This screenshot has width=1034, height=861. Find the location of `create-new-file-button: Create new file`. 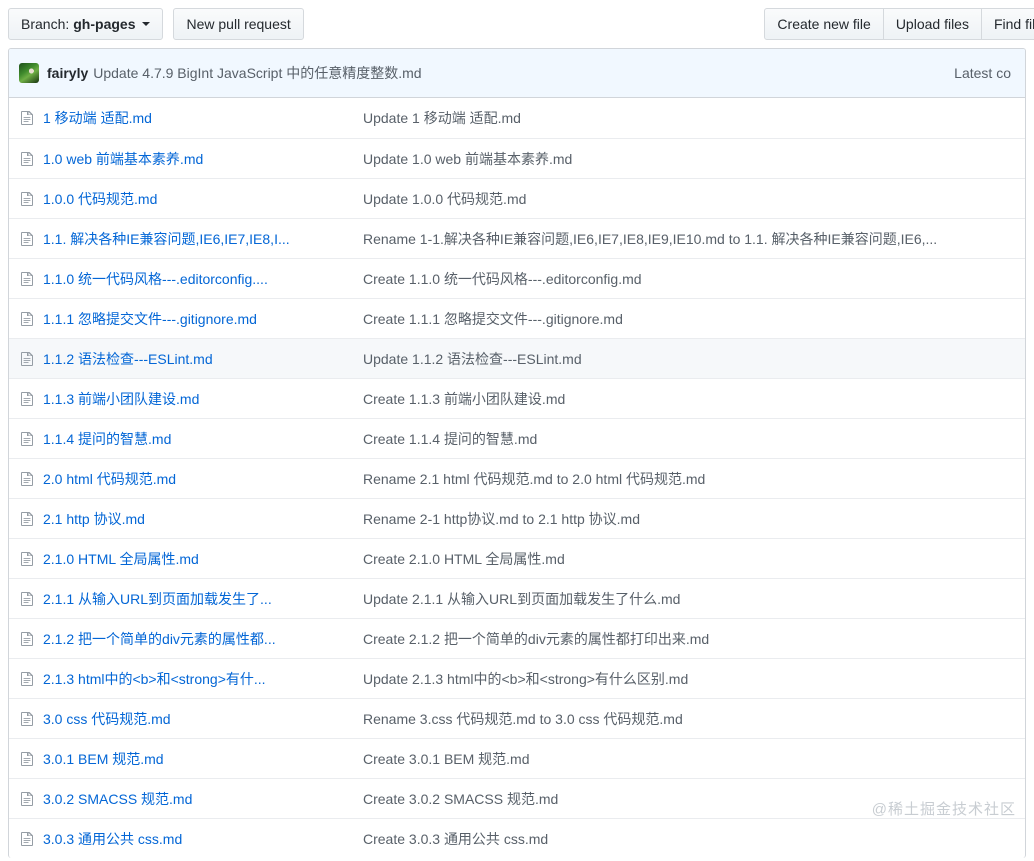

create-new-file-button: Create new file is located at coordinates (824, 24).